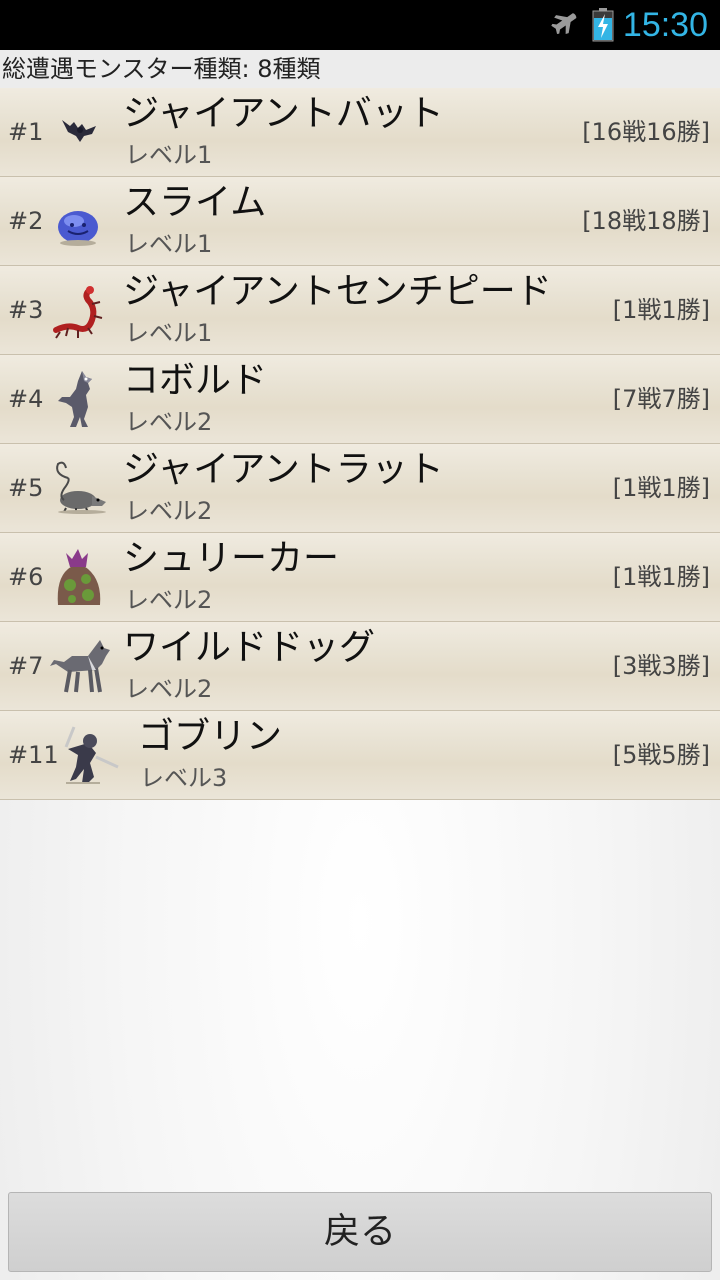  What do you see at coordinates (26, 132) in the screenshot?
I see `monster-number: #1` at bounding box center [26, 132].